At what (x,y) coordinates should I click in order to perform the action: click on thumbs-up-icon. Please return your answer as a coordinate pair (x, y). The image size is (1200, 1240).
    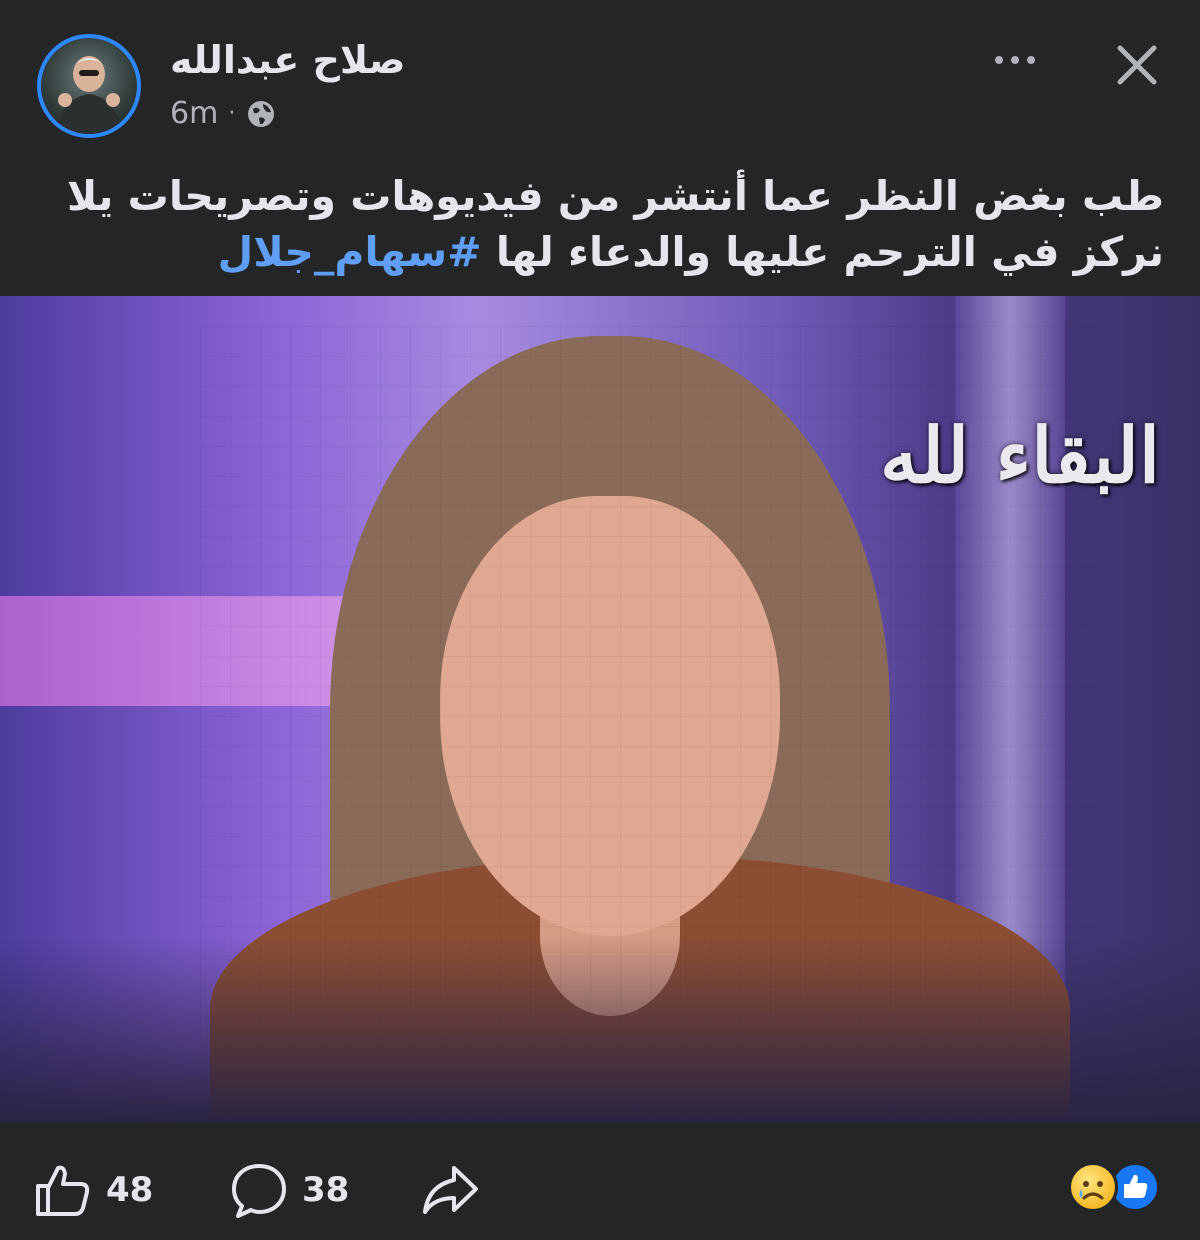
    Looking at the image, I should click on (63, 1190).